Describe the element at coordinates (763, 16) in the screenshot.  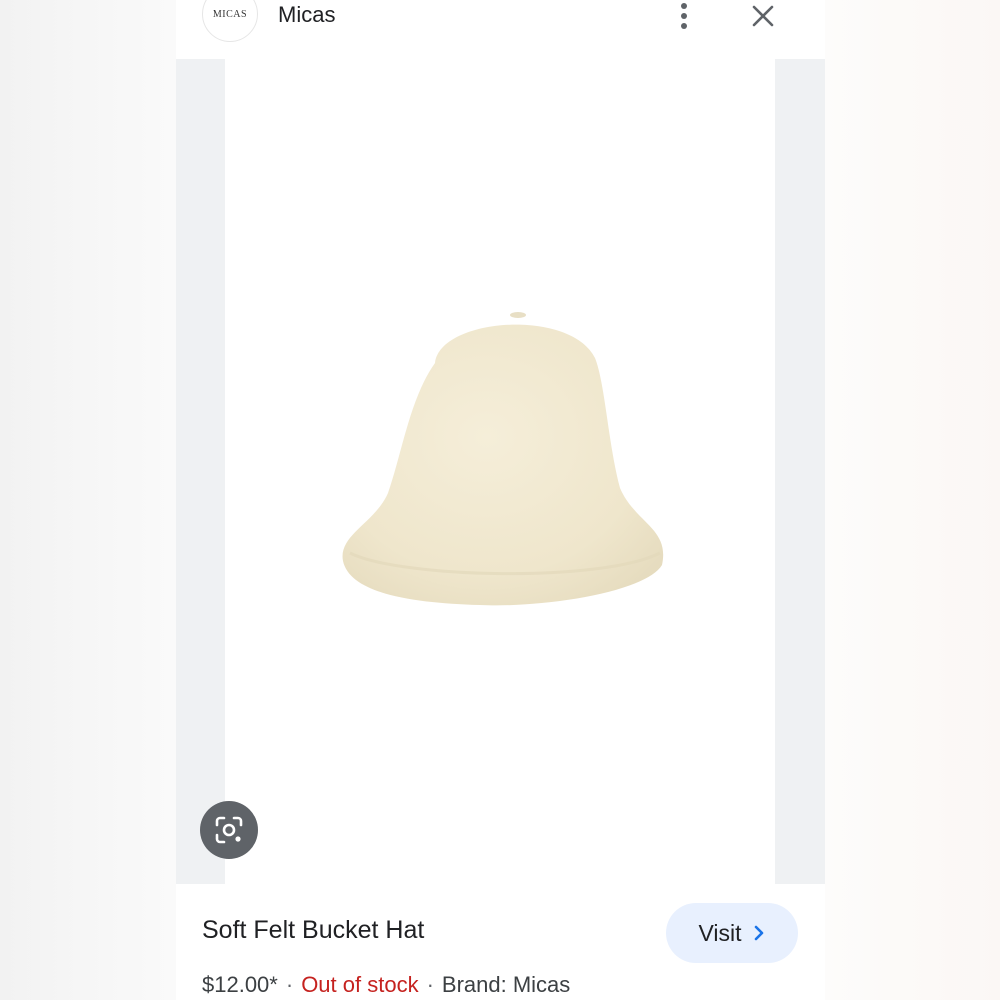
I see `close-icon` at that location.